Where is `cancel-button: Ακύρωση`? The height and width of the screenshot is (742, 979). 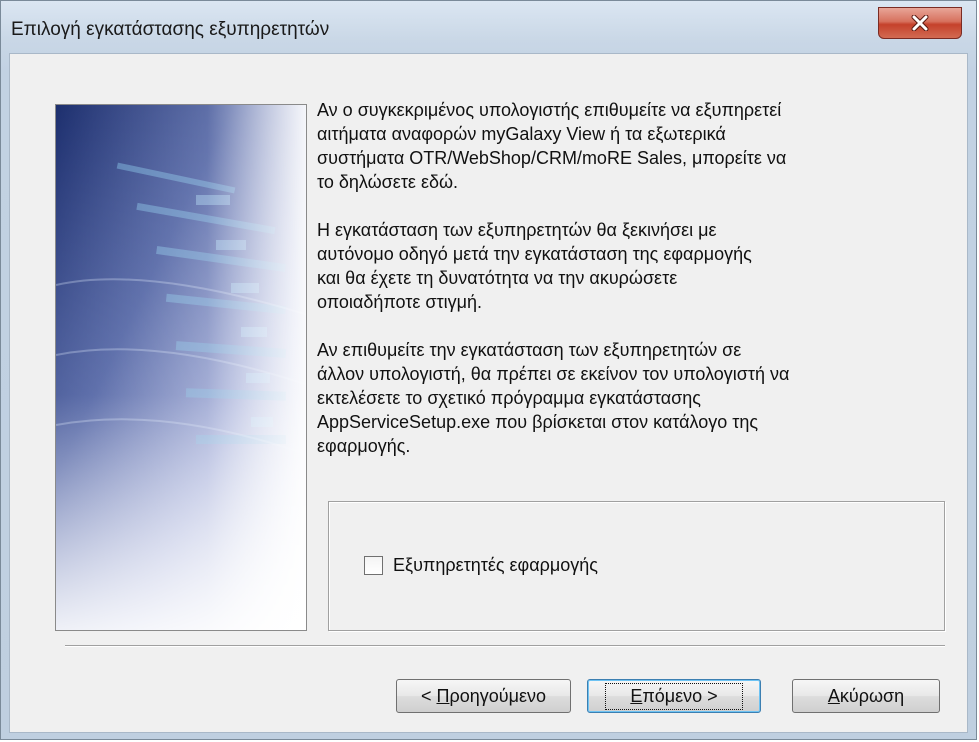 cancel-button: Ακύρωση is located at coordinates (866, 696).